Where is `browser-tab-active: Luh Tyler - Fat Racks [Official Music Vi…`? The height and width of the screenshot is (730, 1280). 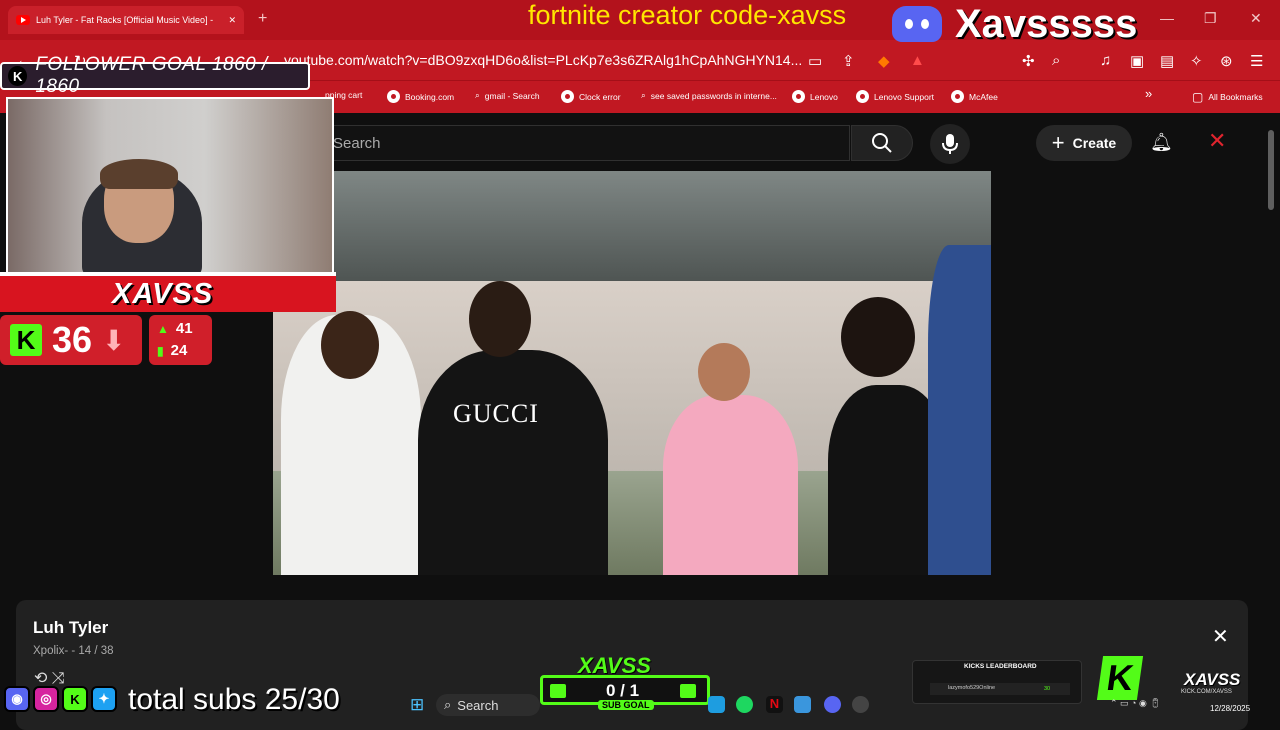
browser-tab-active: Luh Tyler - Fat Racks [Official Music Vi… is located at coordinates (126, 20).